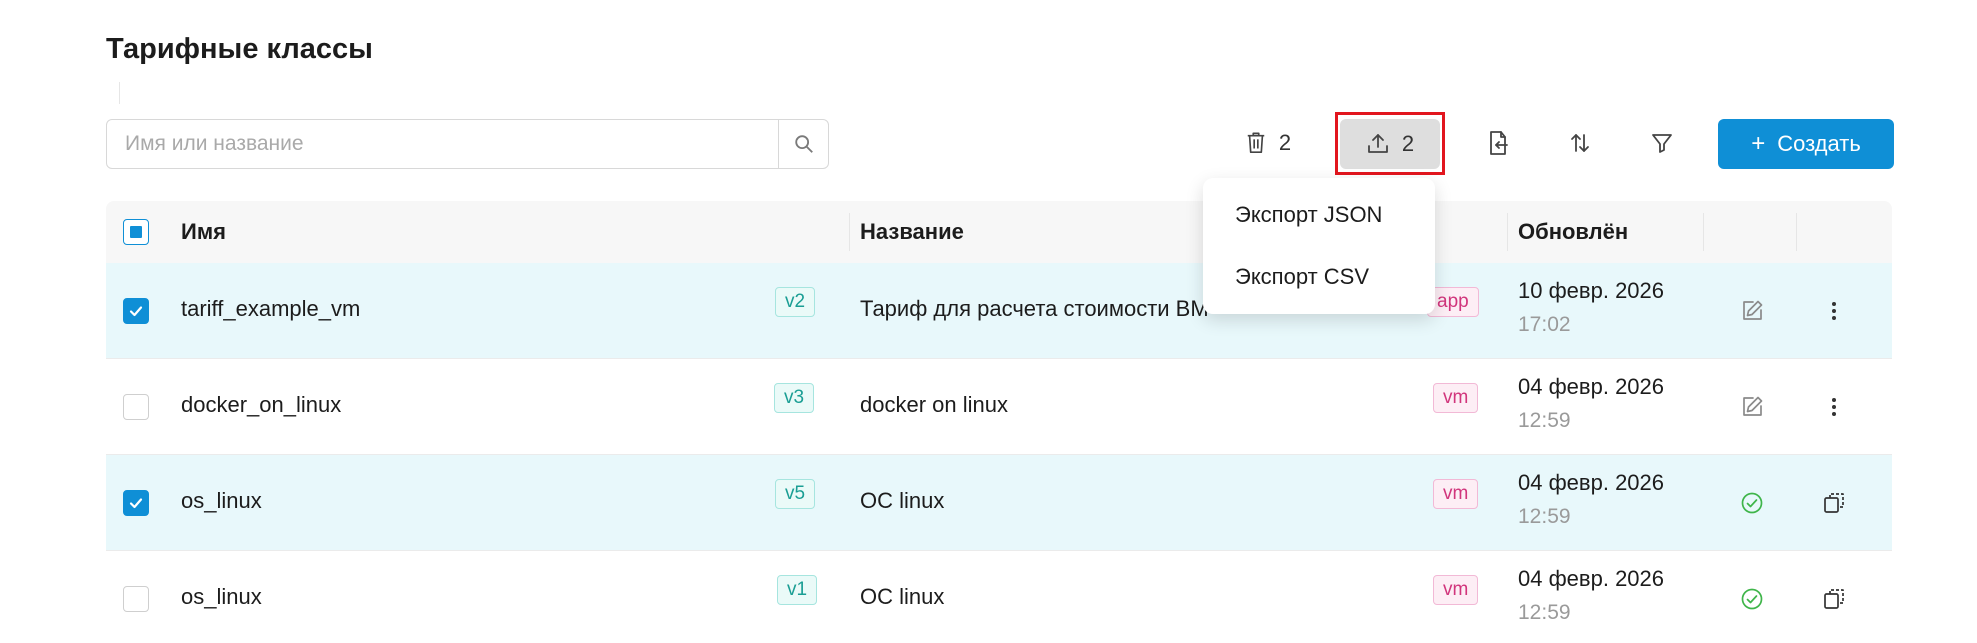 The height and width of the screenshot is (643, 1977). What do you see at coordinates (912, 232) in the screenshot?
I see `column-header-title: Название` at bounding box center [912, 232].